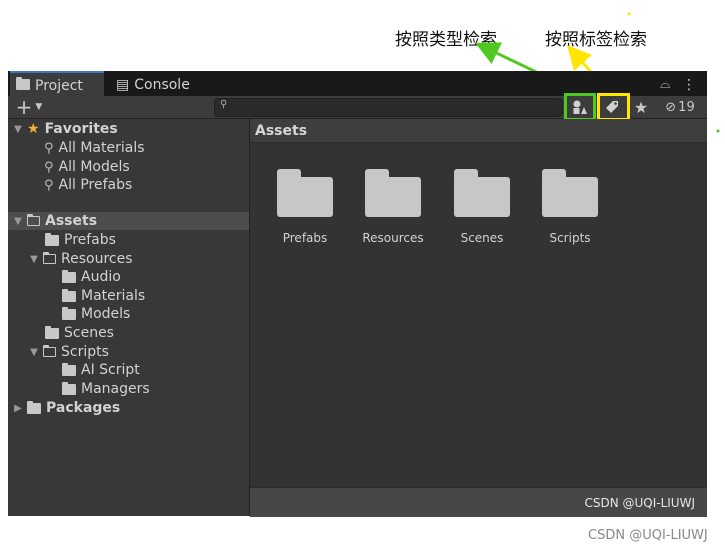  Describe the element at coordinates (162, 84) in the screenshot. I see `tab-console-label: Console` at that location.